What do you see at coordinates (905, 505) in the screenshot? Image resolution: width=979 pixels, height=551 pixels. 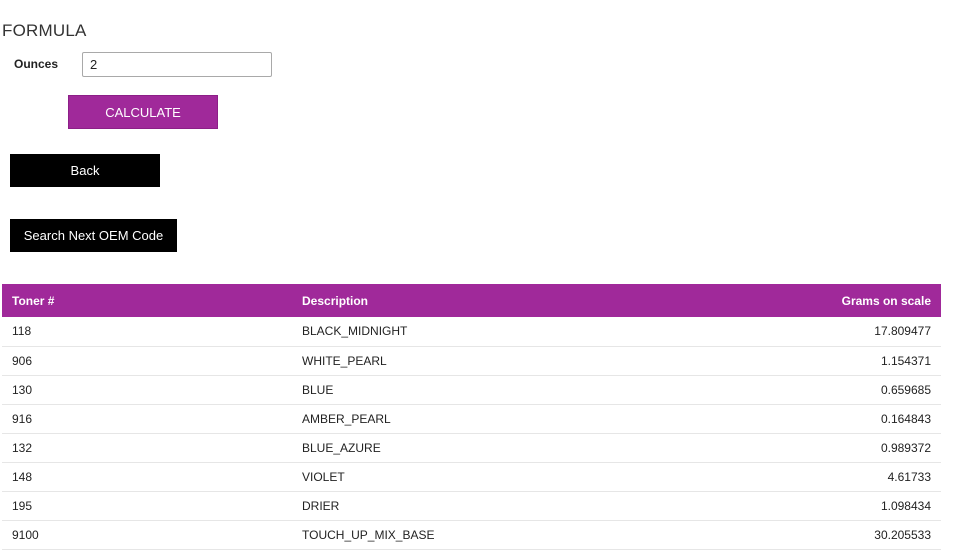 I see `cell-grams: 1.098434` at bounding box center [905, 505].